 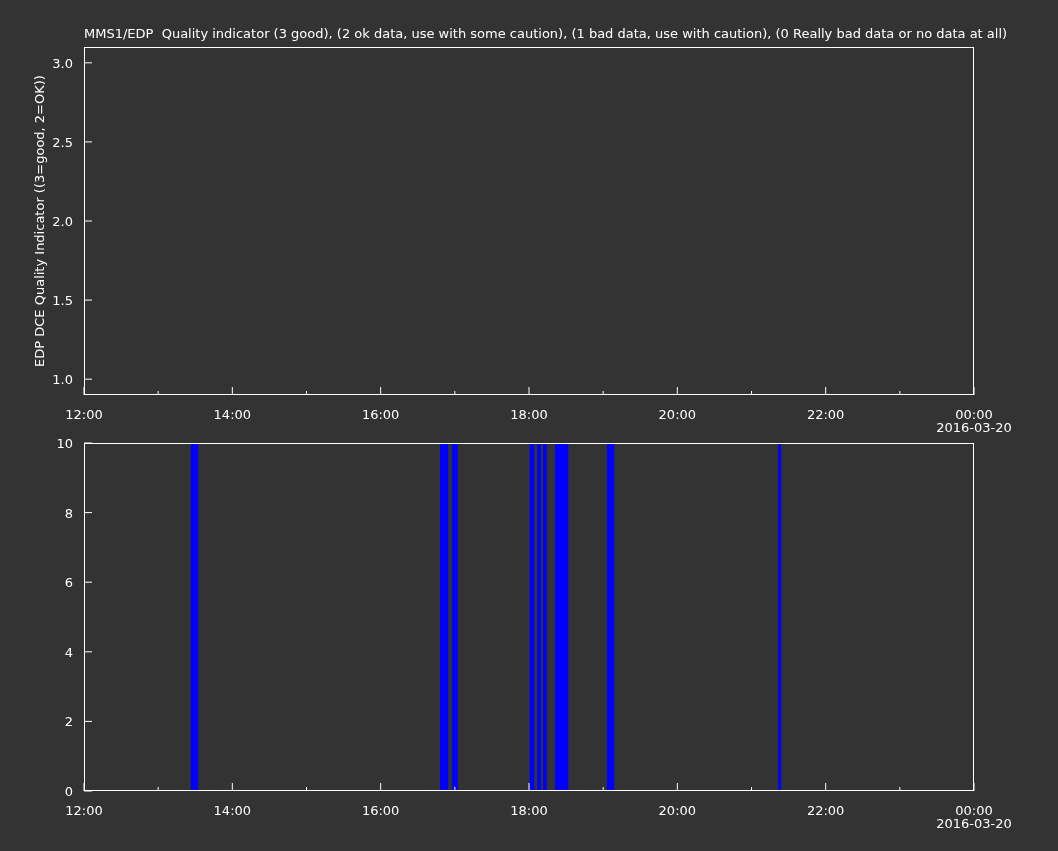 I want to click on tick-label: 10, so click(x=64, y=443).